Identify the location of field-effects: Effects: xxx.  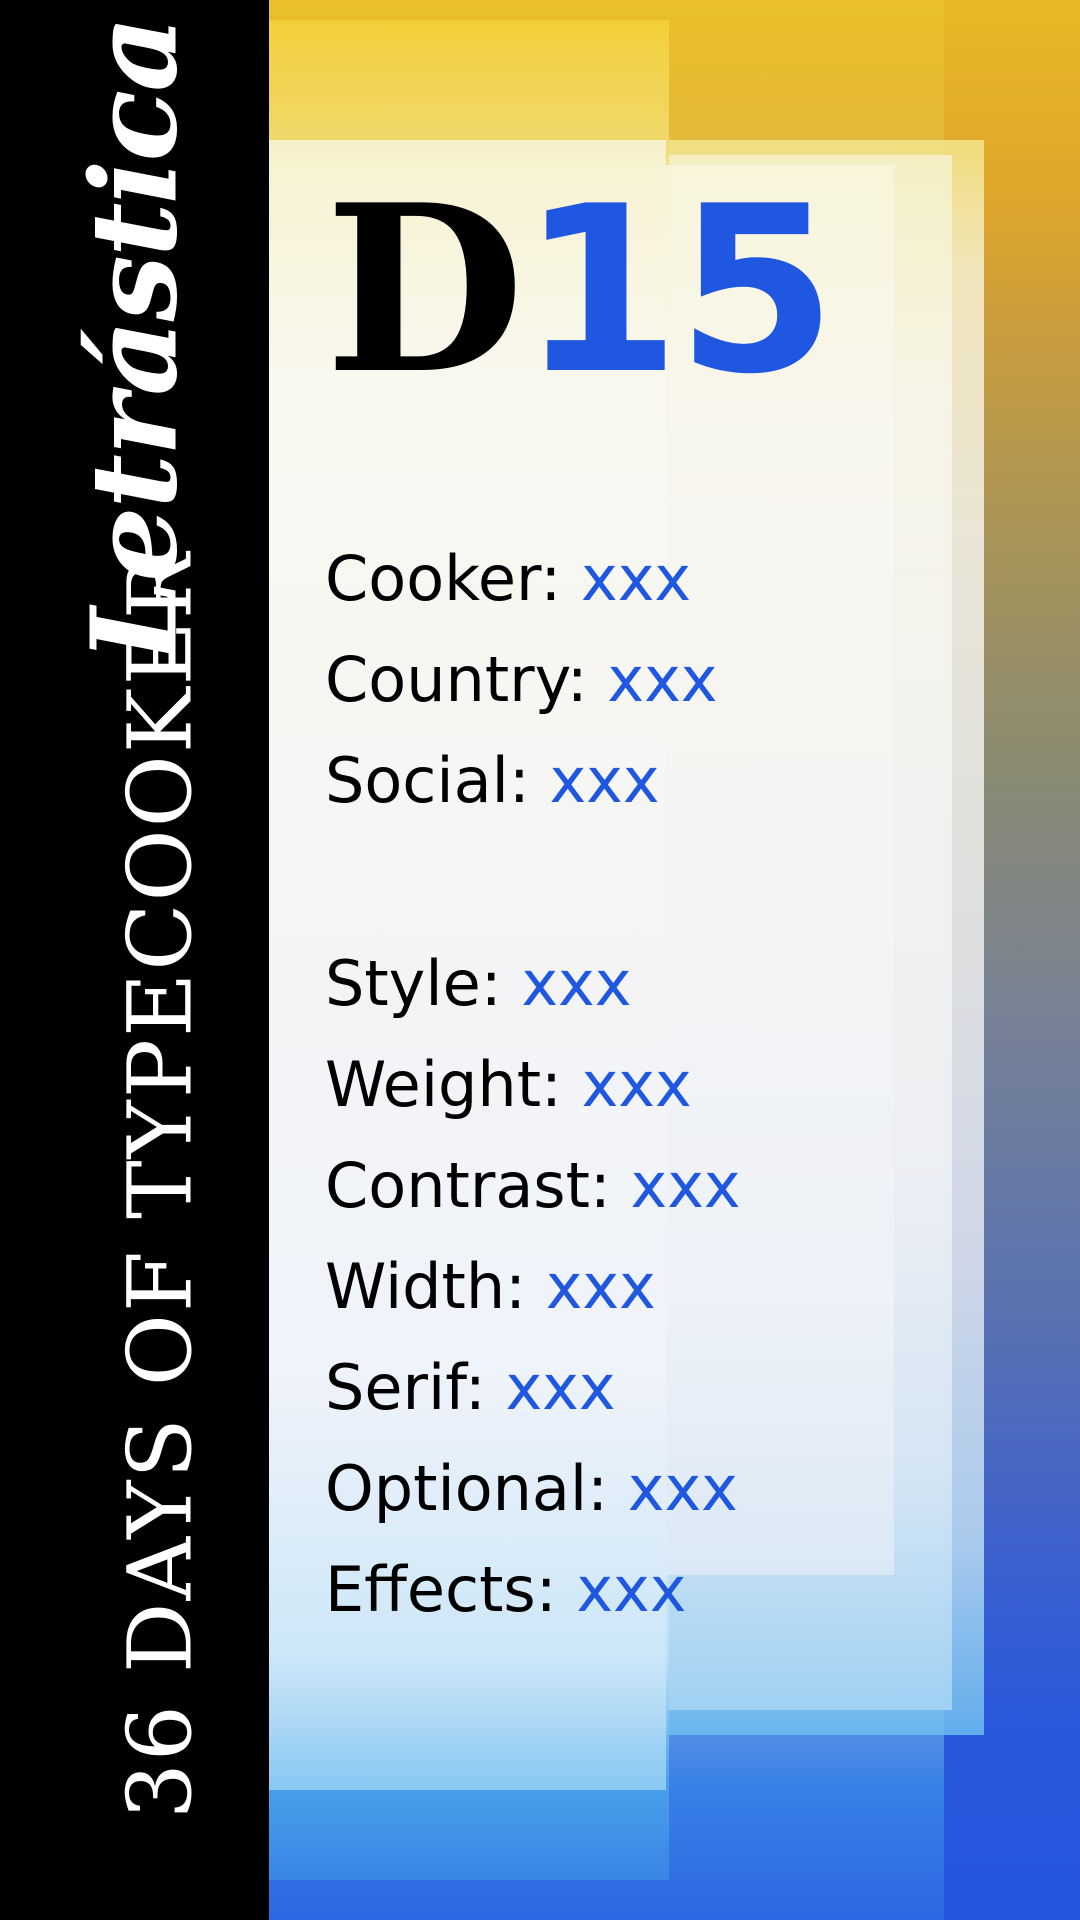
(505, 1590).